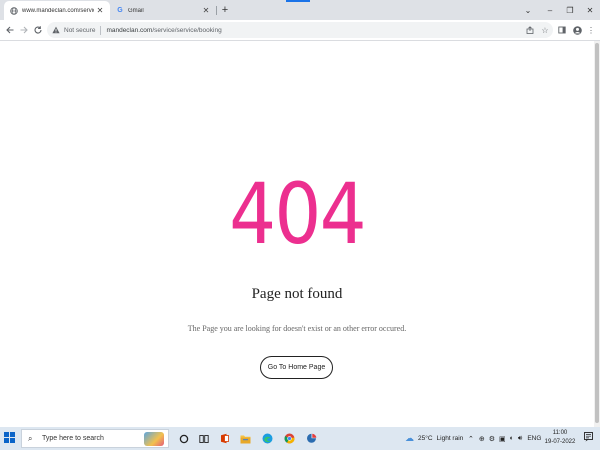 This screenshot has height=450, width=600. Describe the element at coordinates (120, 10) in the screenshot. I see `google-icon: G` at that location.